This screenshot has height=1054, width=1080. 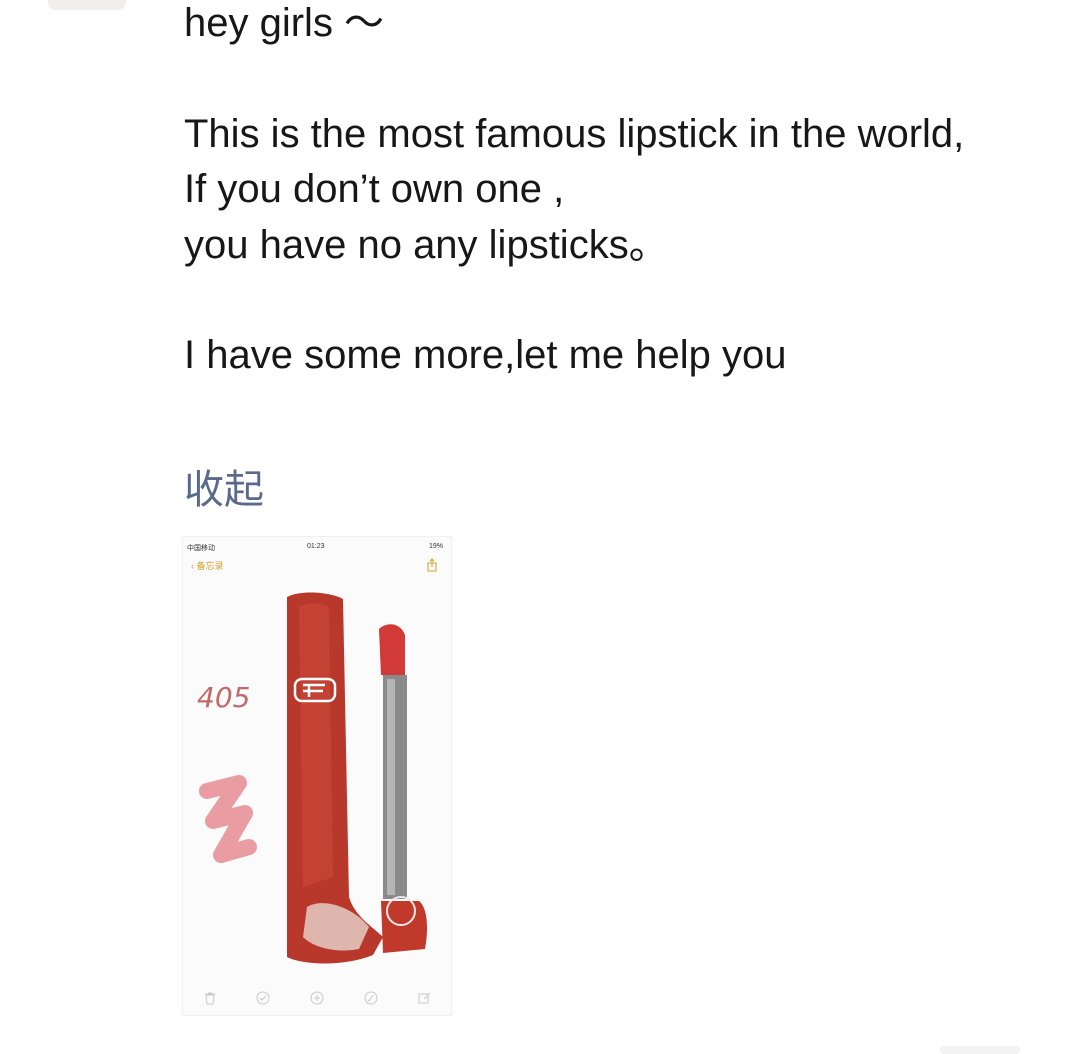 I want to click on carrier-label: 中国移动, so click(x=201, y=548).